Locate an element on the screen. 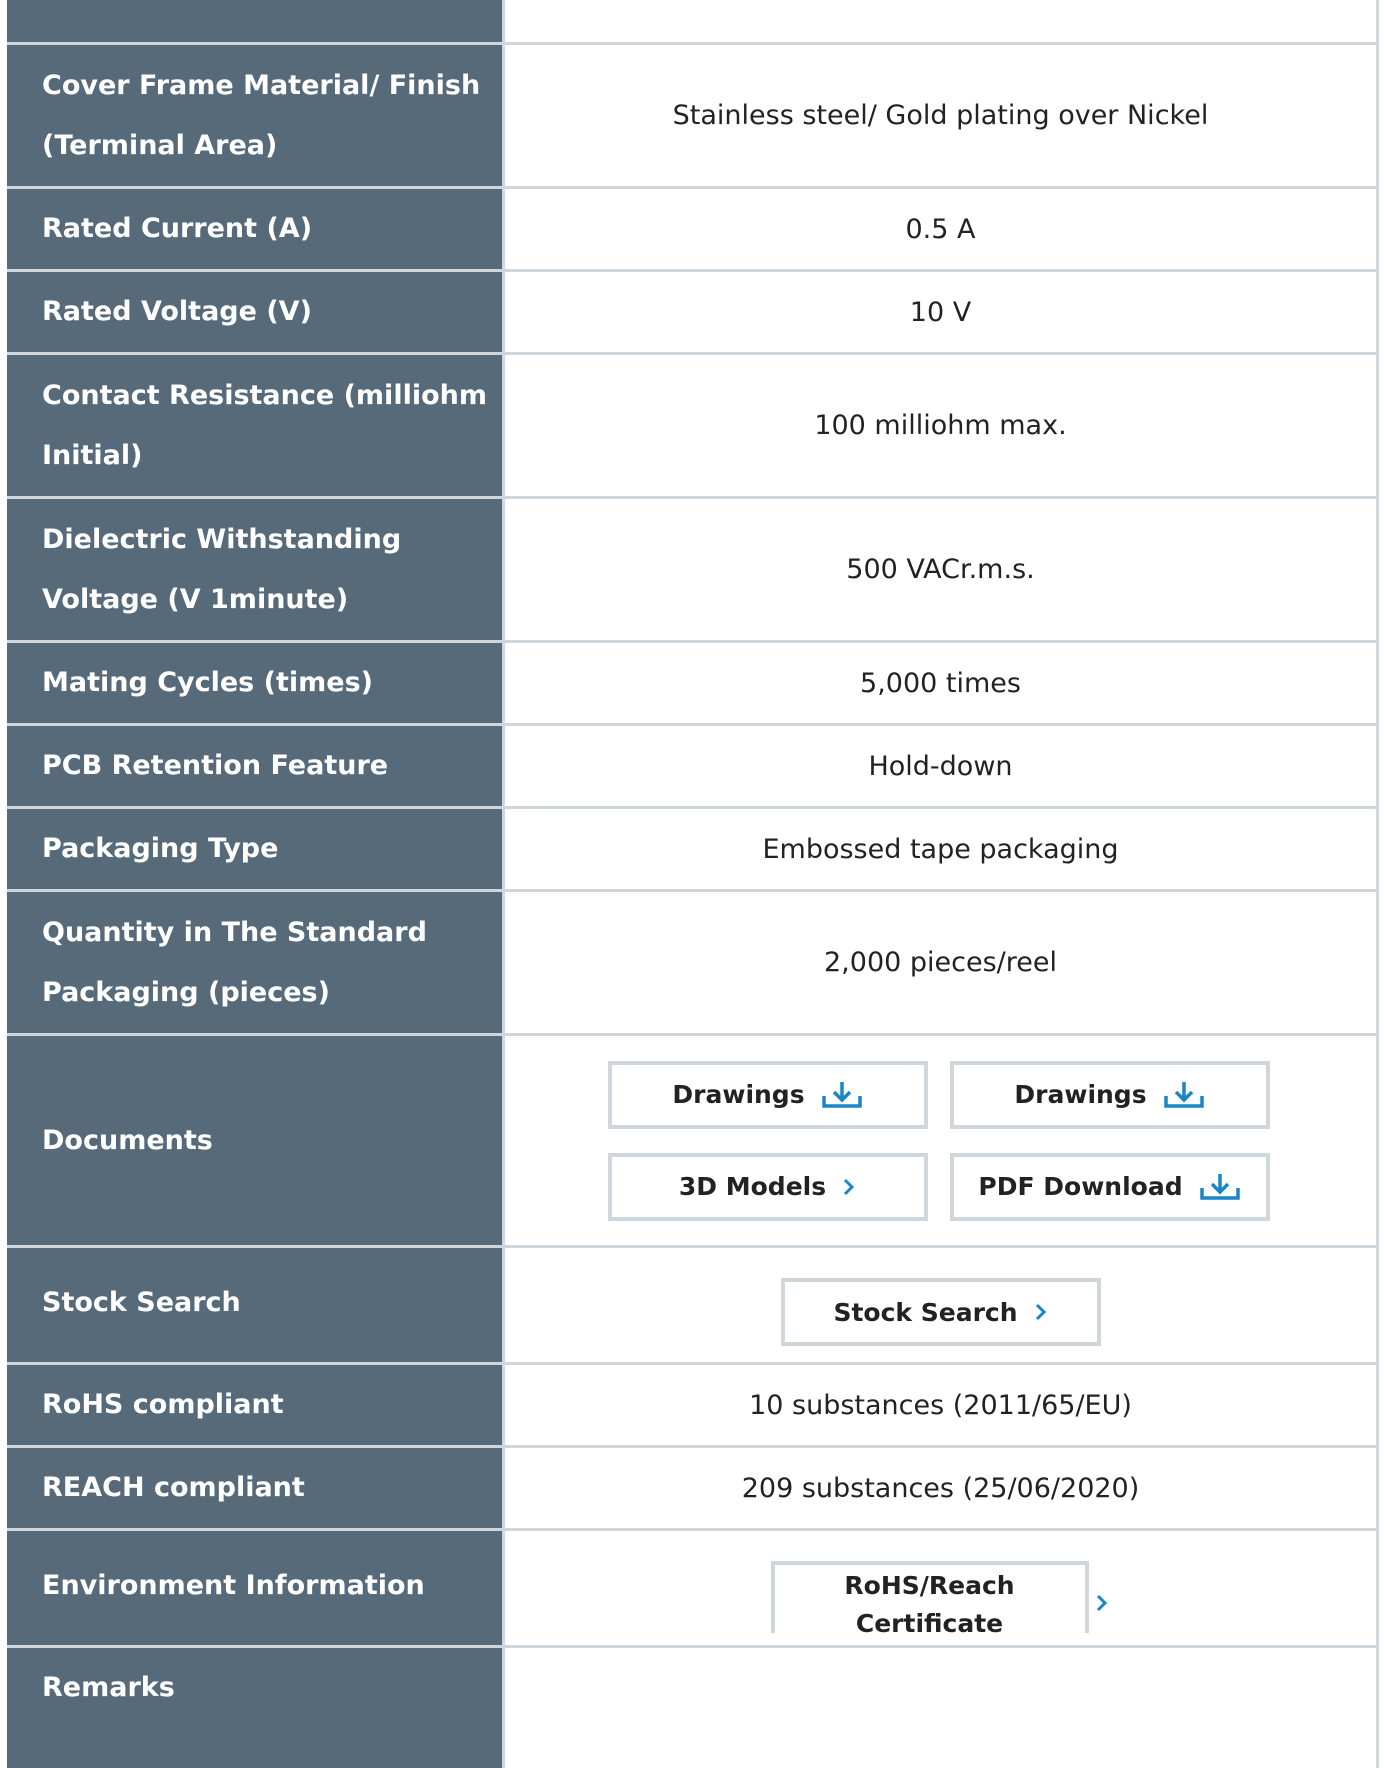  pdf-download-button-label: PDF Download is located at coordinates (1080, 1186).